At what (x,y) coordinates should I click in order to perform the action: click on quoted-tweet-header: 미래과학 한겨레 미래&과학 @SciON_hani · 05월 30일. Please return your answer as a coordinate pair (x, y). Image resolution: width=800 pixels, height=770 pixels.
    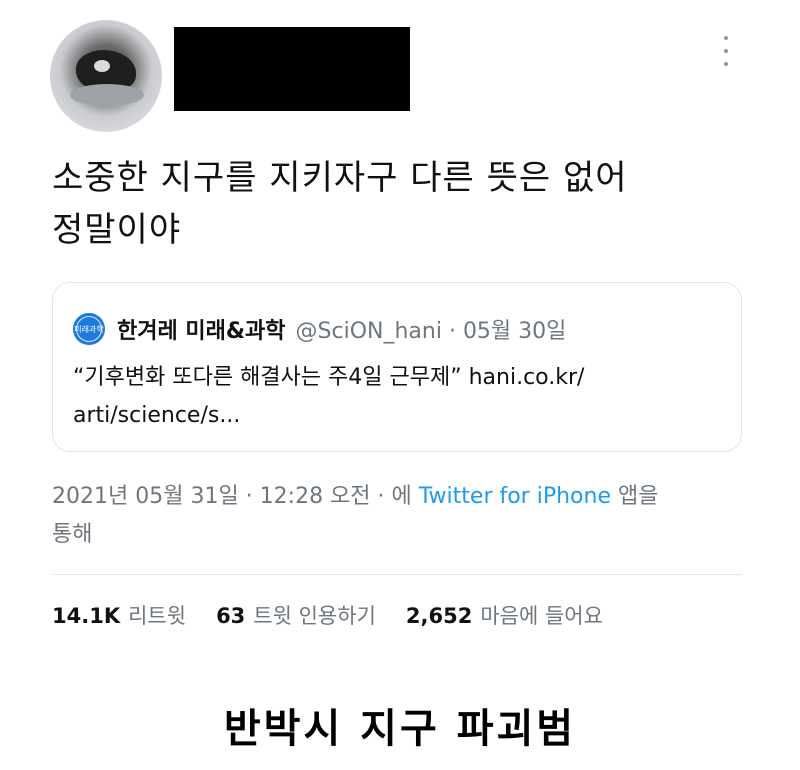
    Looking at the image, I should click on (319, 329).